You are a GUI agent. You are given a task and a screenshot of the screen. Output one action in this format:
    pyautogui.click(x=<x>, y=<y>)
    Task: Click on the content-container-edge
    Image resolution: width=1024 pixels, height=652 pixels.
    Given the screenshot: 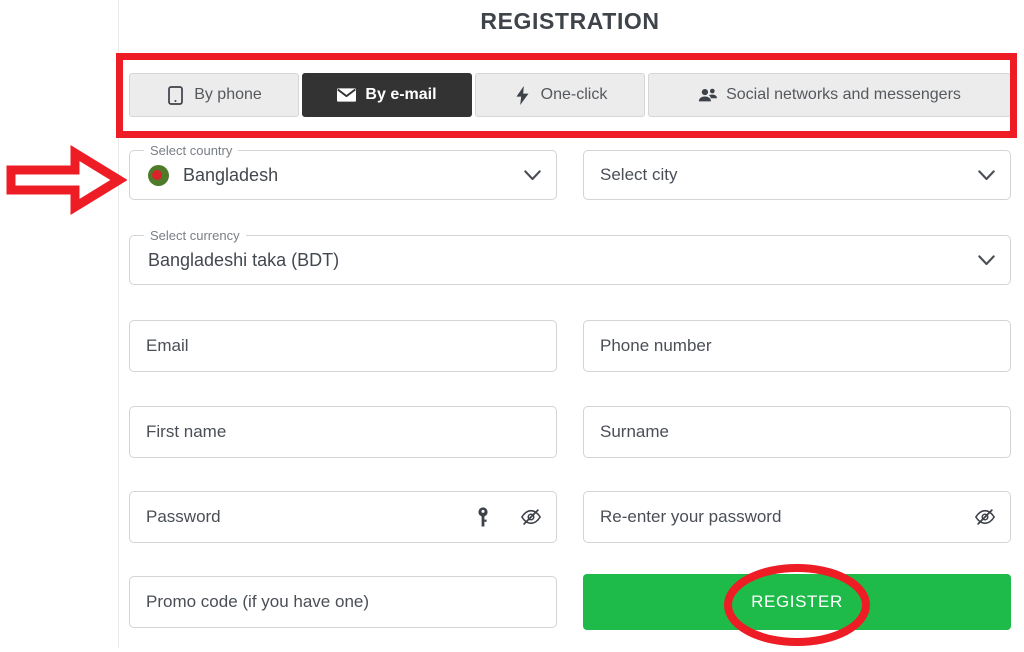 What is the action you would take?
    pyautogui.click(x=118, y=324)
    